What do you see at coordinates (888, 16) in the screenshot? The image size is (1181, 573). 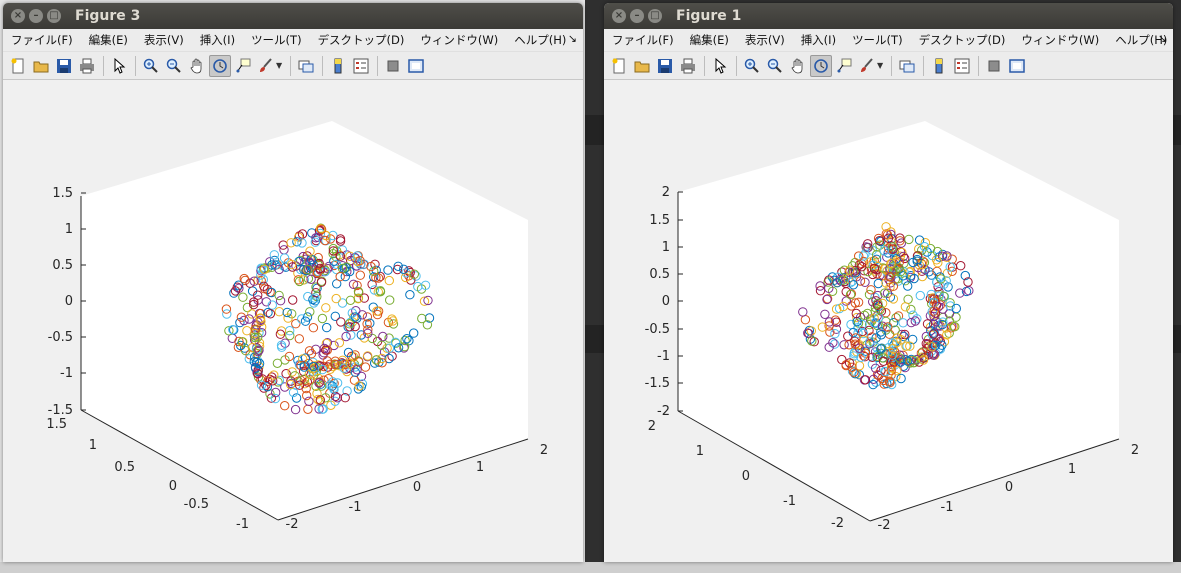 I see `titlebar: × – □ Figure 1` at bounding box center [888, 16].